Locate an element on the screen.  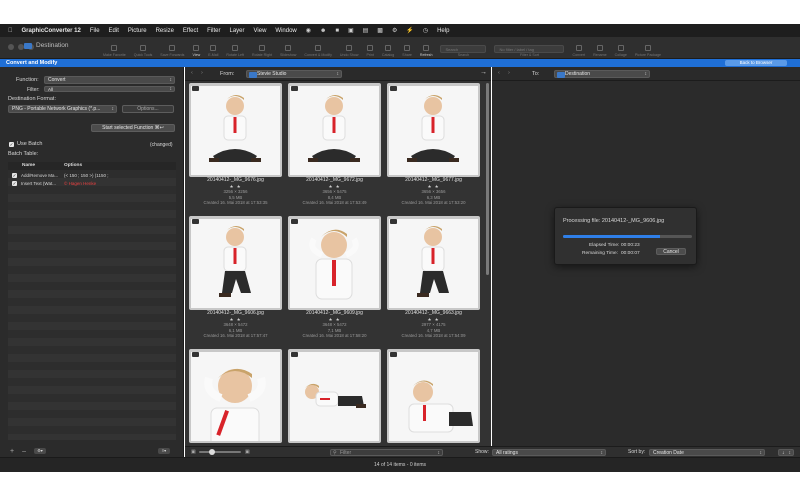
created-date: Created 16. Mai 2018 at 17:53:20 is located at coordinates (433, 202).